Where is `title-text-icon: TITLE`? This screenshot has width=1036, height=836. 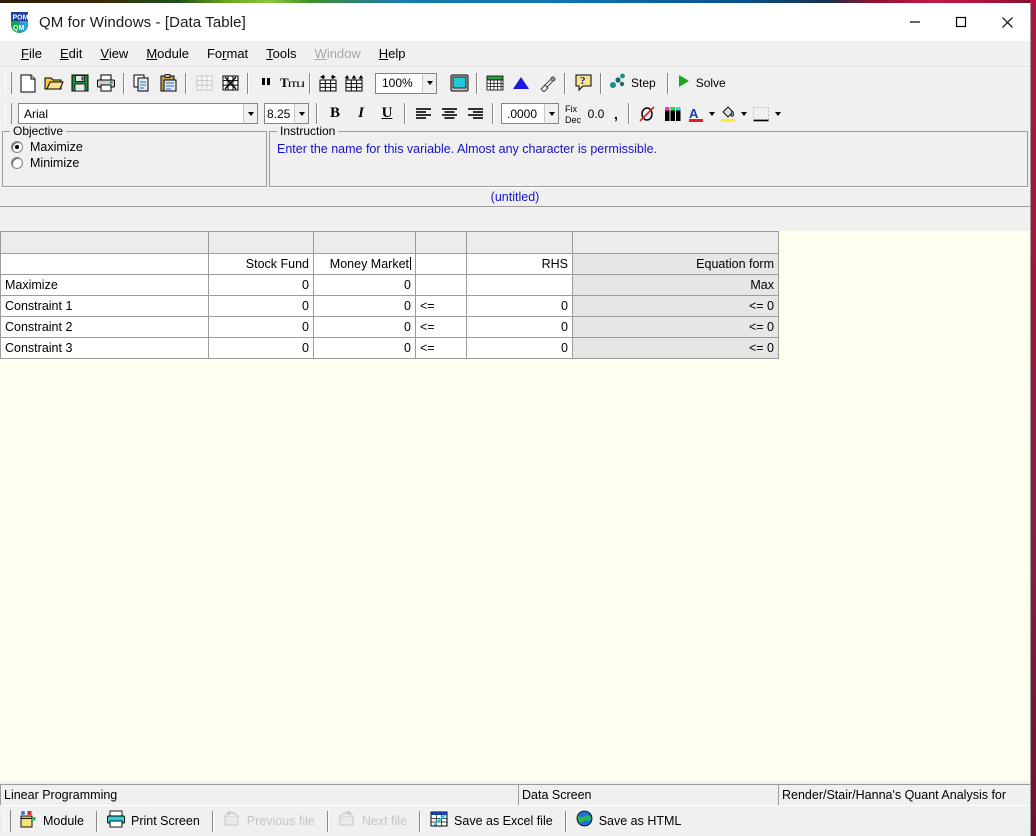
title-text-icon: TITLE is located at coordinates (292, 83).